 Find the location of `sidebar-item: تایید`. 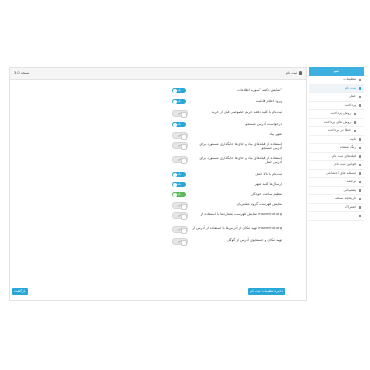

sidebar-item: تایید is located at coordinates (336, 140).